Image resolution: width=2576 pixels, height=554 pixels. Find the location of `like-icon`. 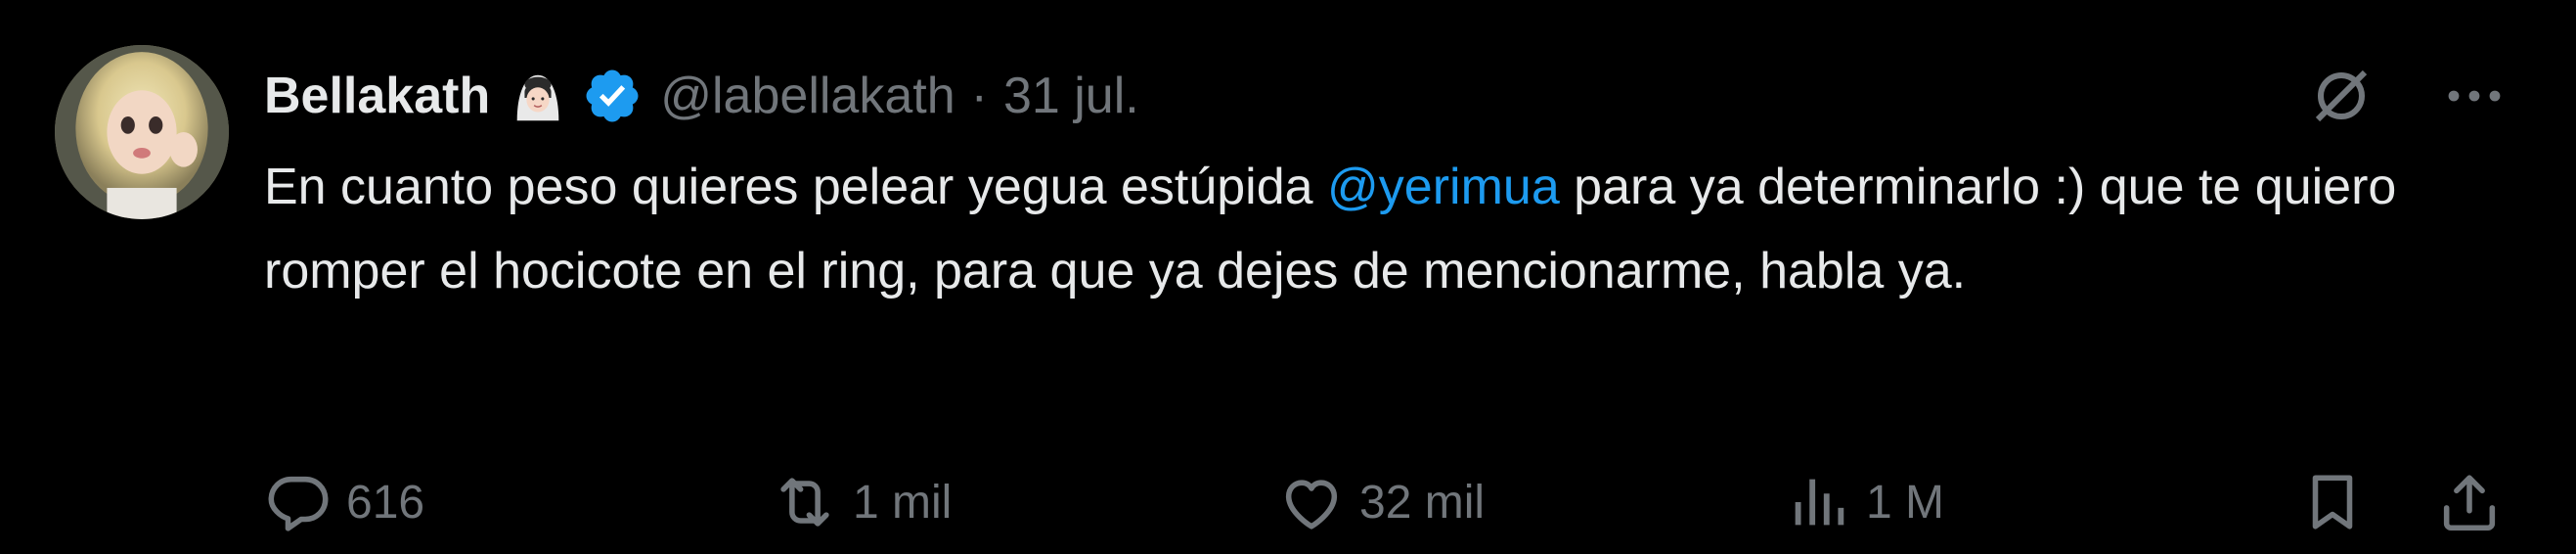

like-icon is located at coordinates (1311, 505).